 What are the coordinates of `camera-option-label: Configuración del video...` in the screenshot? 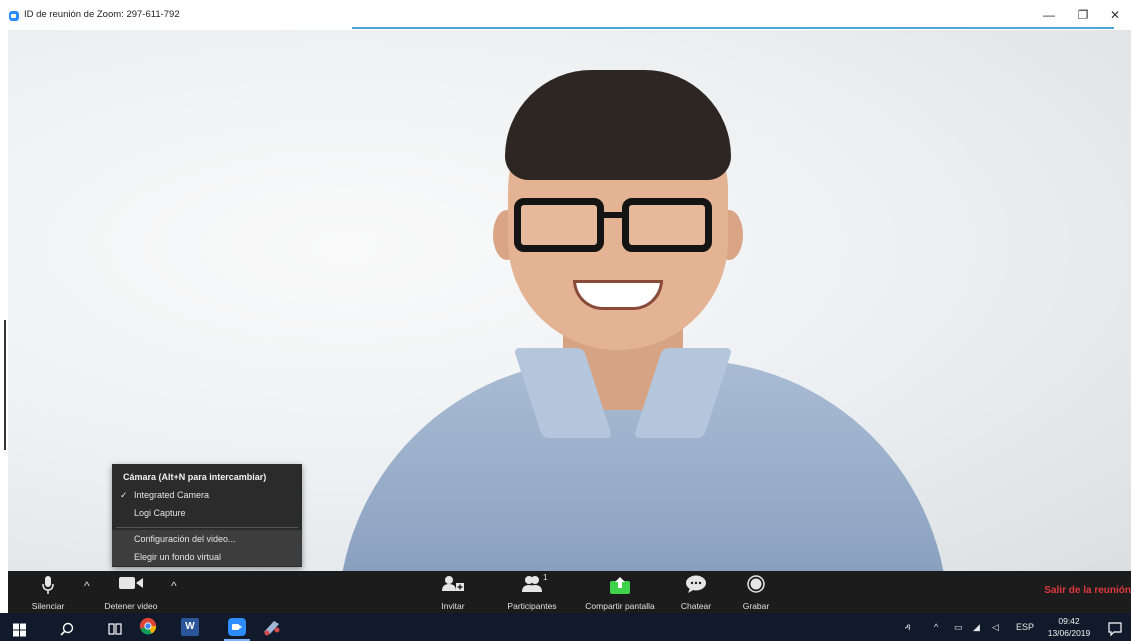 It's located at (185, 539).